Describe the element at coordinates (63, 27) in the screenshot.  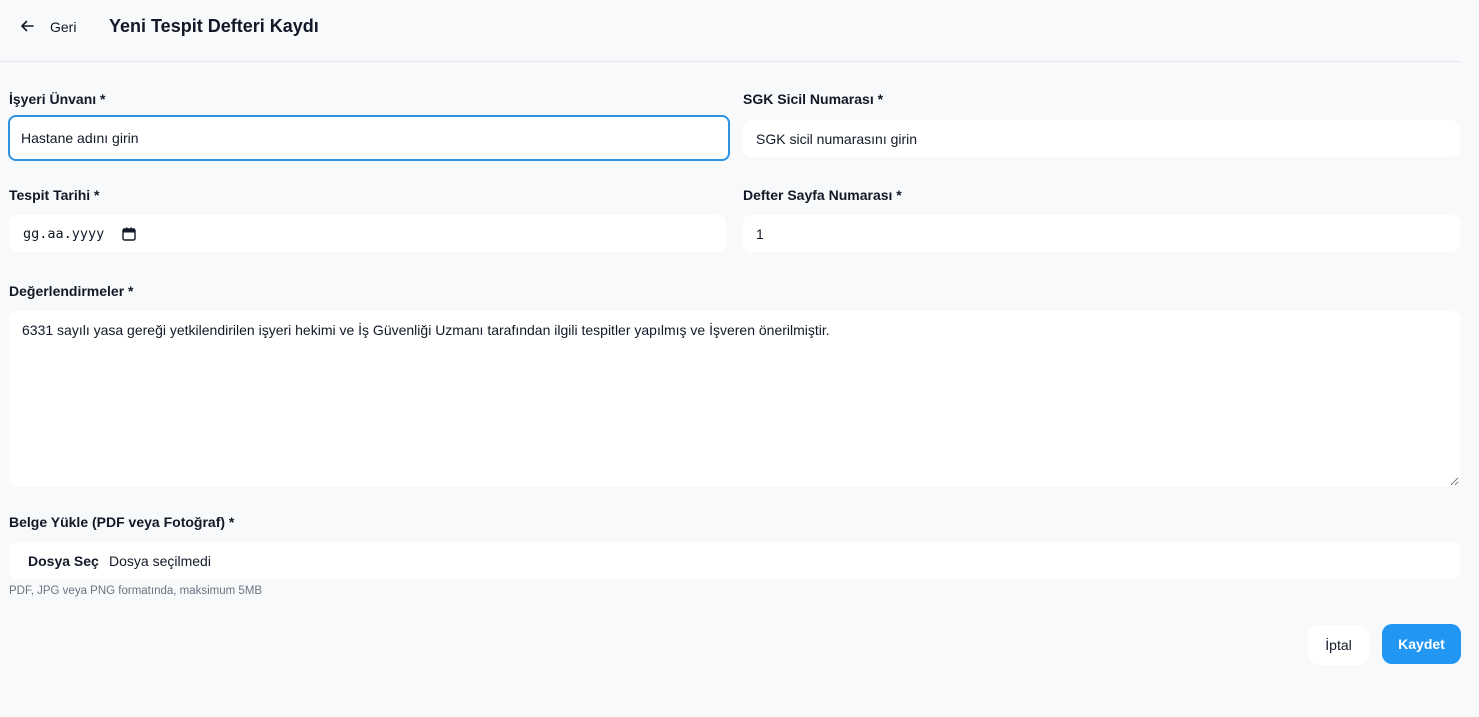
I see `back-label: Geri` at that location.